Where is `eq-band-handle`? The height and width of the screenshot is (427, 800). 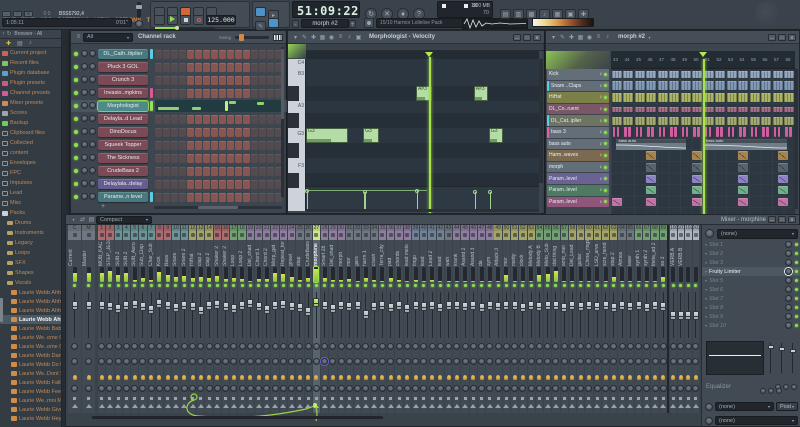 eq-band-handle is located at coordinates (781, 349).